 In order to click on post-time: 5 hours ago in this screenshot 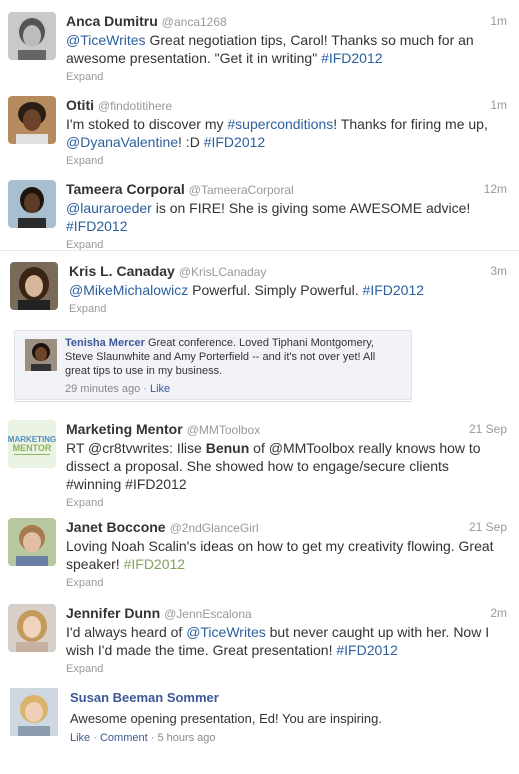, I will do `click(186, 738)`.